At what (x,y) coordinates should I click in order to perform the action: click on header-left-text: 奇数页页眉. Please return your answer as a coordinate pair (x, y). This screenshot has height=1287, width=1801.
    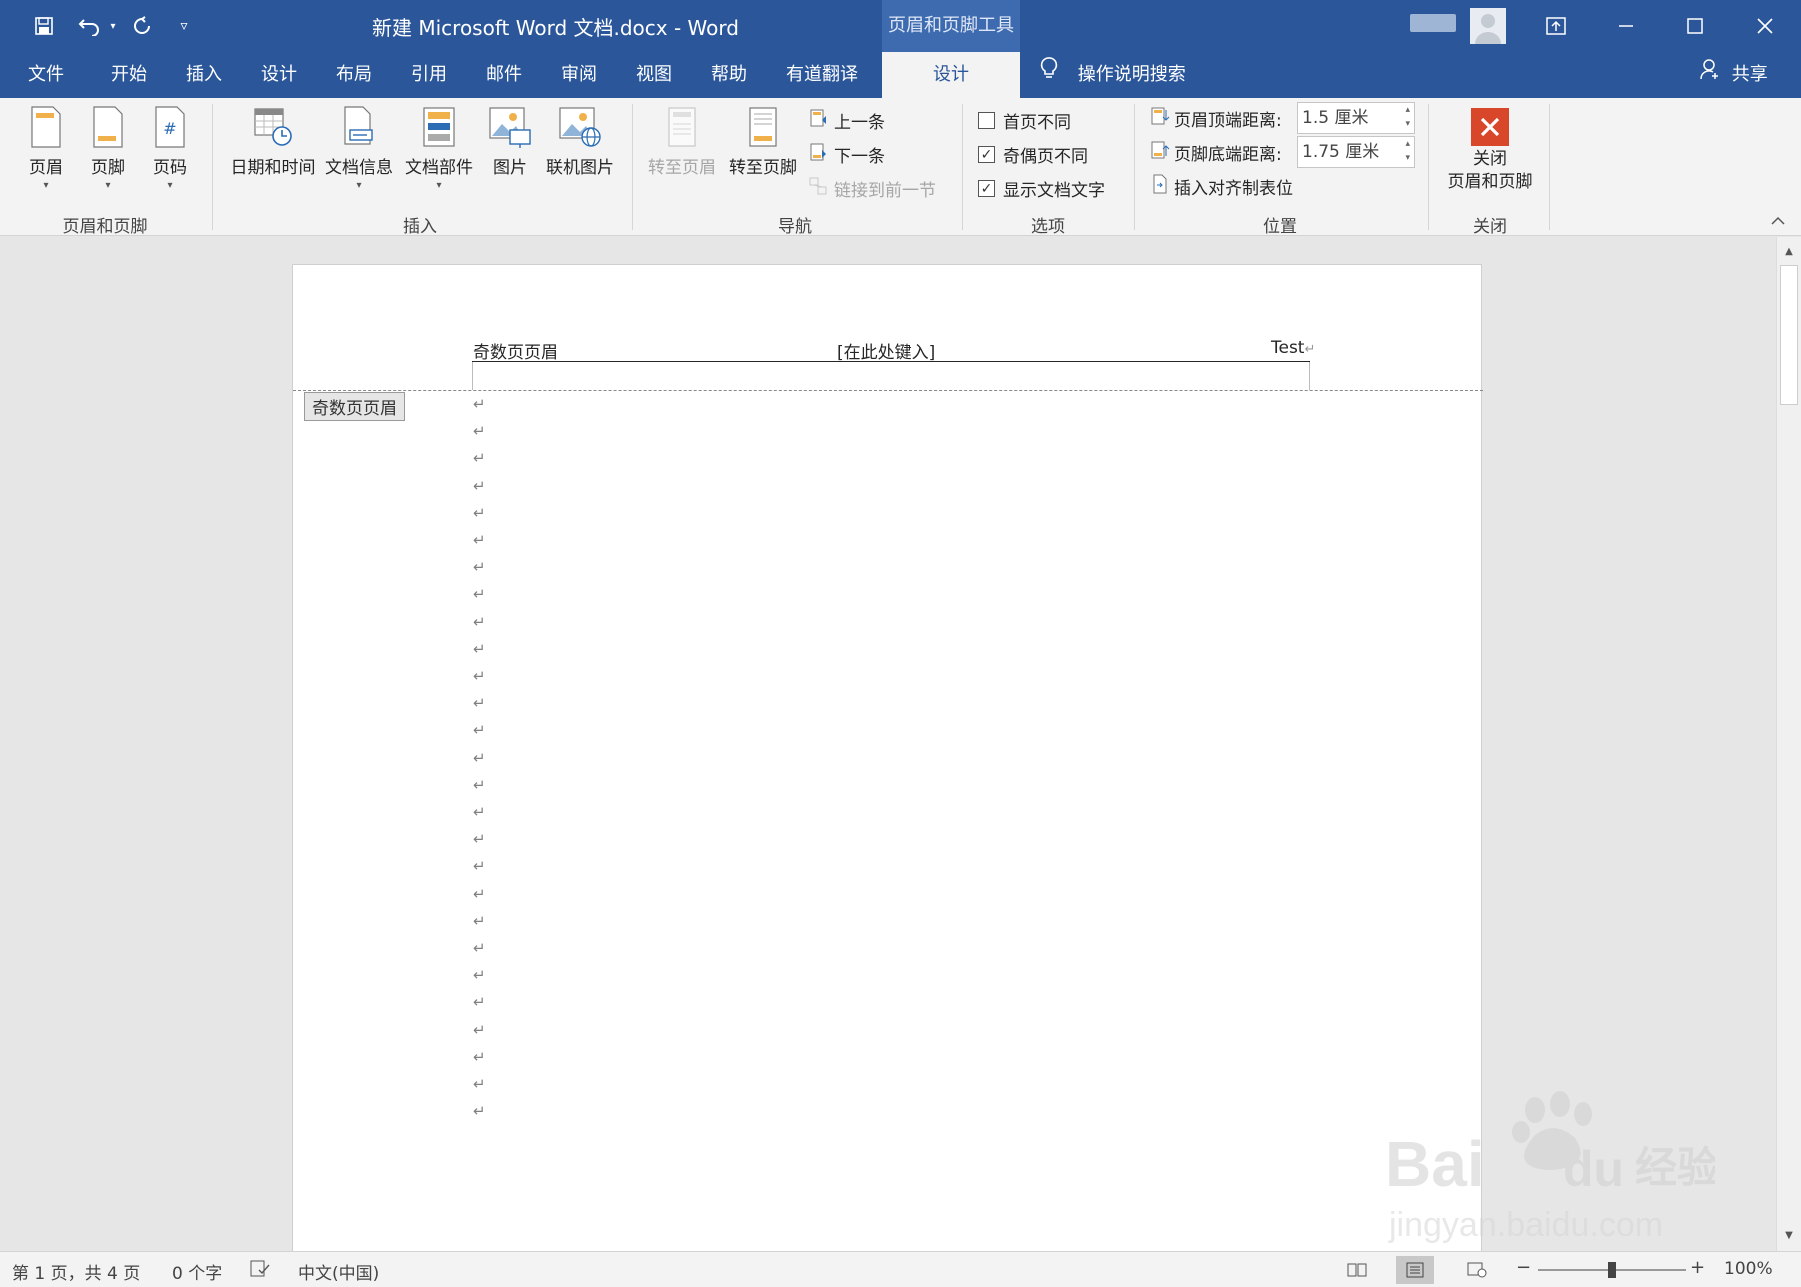
    Looking at the image, I should click on (515, 350).